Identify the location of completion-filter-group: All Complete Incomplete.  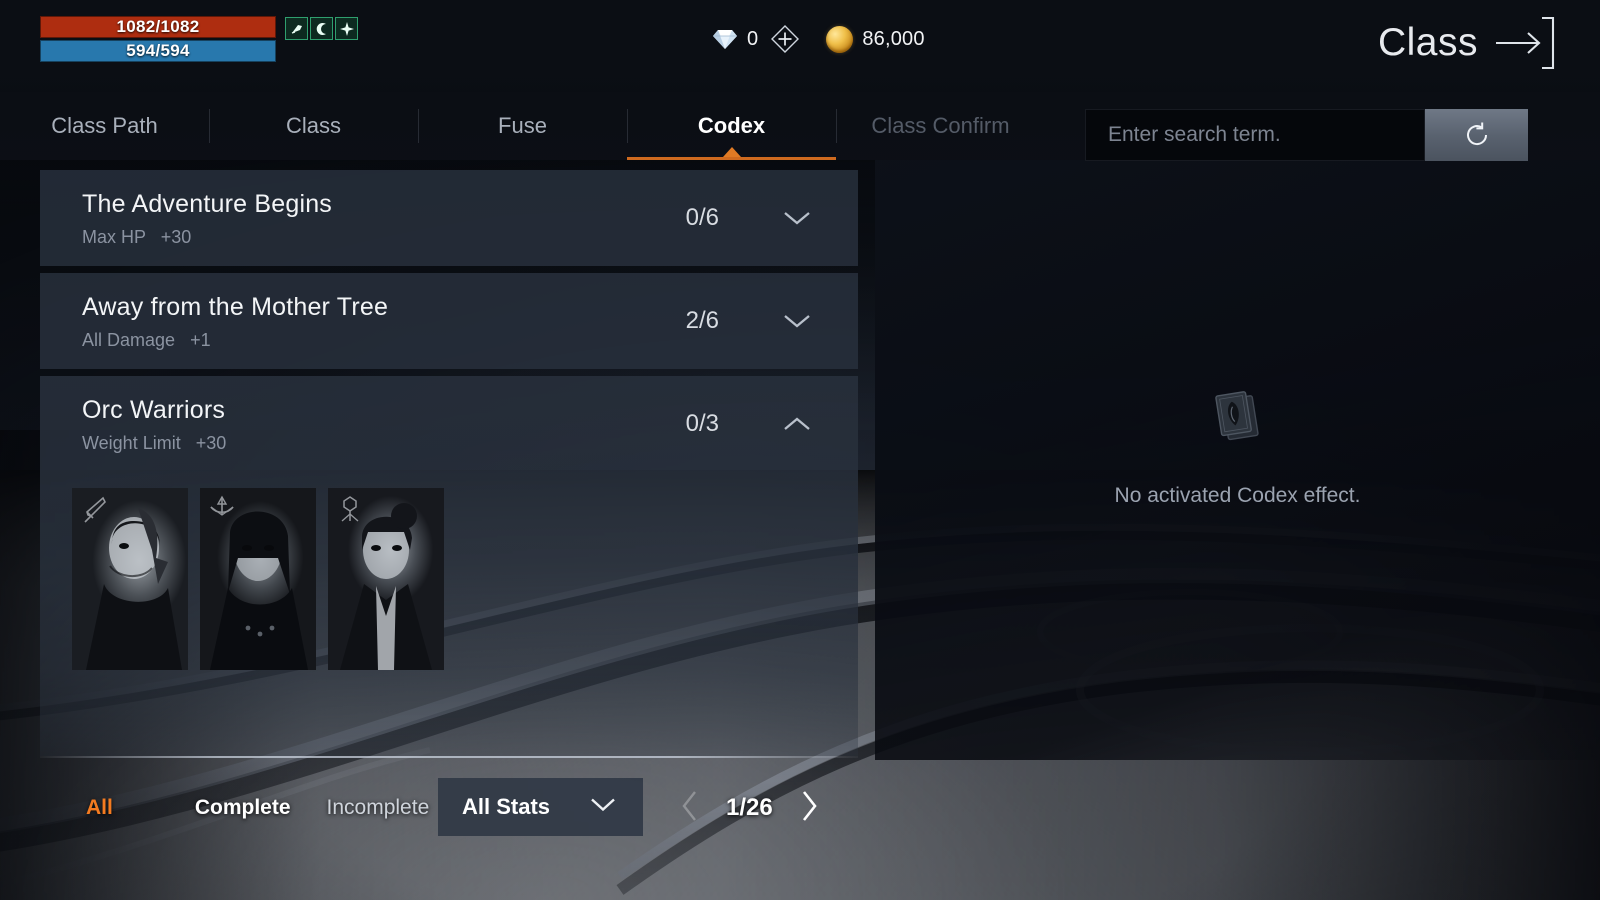
(257, 808).